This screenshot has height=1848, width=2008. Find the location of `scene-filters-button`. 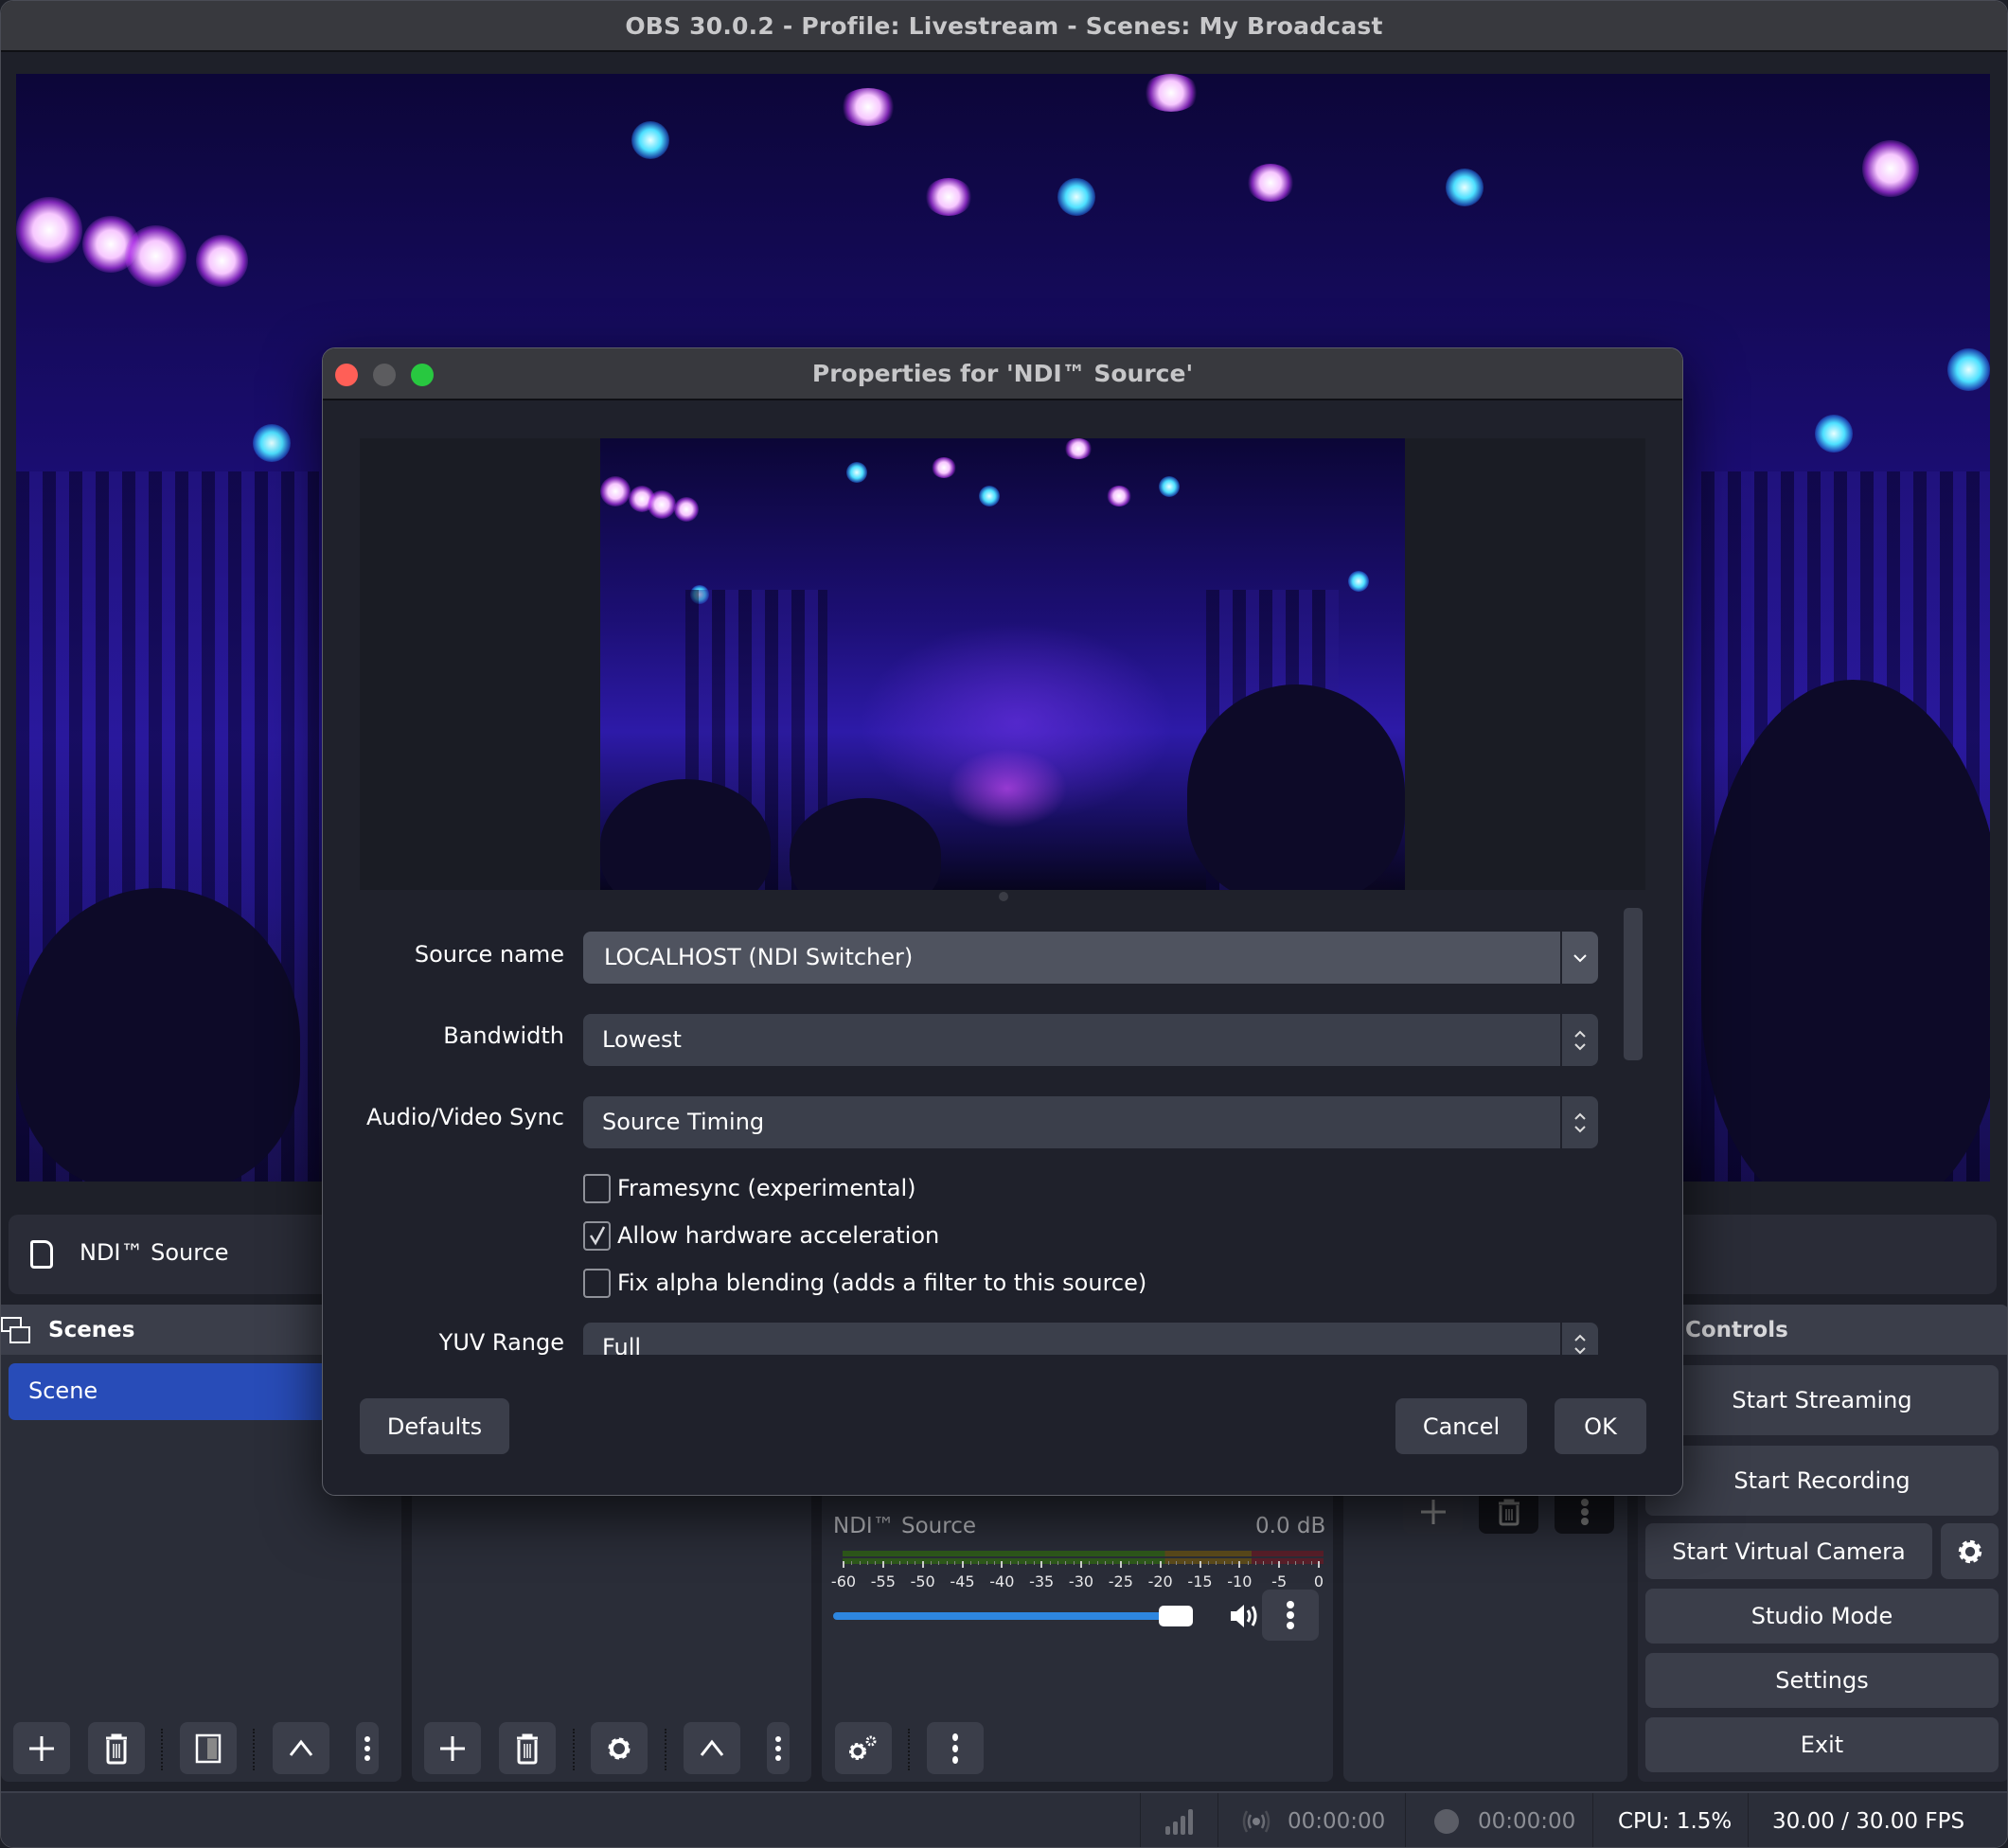

scene-filters-button is located at coordinates (208, 1748).